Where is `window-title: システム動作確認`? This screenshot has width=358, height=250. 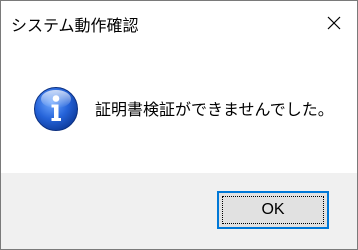 window-title: システム動作確認 is located at coordinates (75, 25).